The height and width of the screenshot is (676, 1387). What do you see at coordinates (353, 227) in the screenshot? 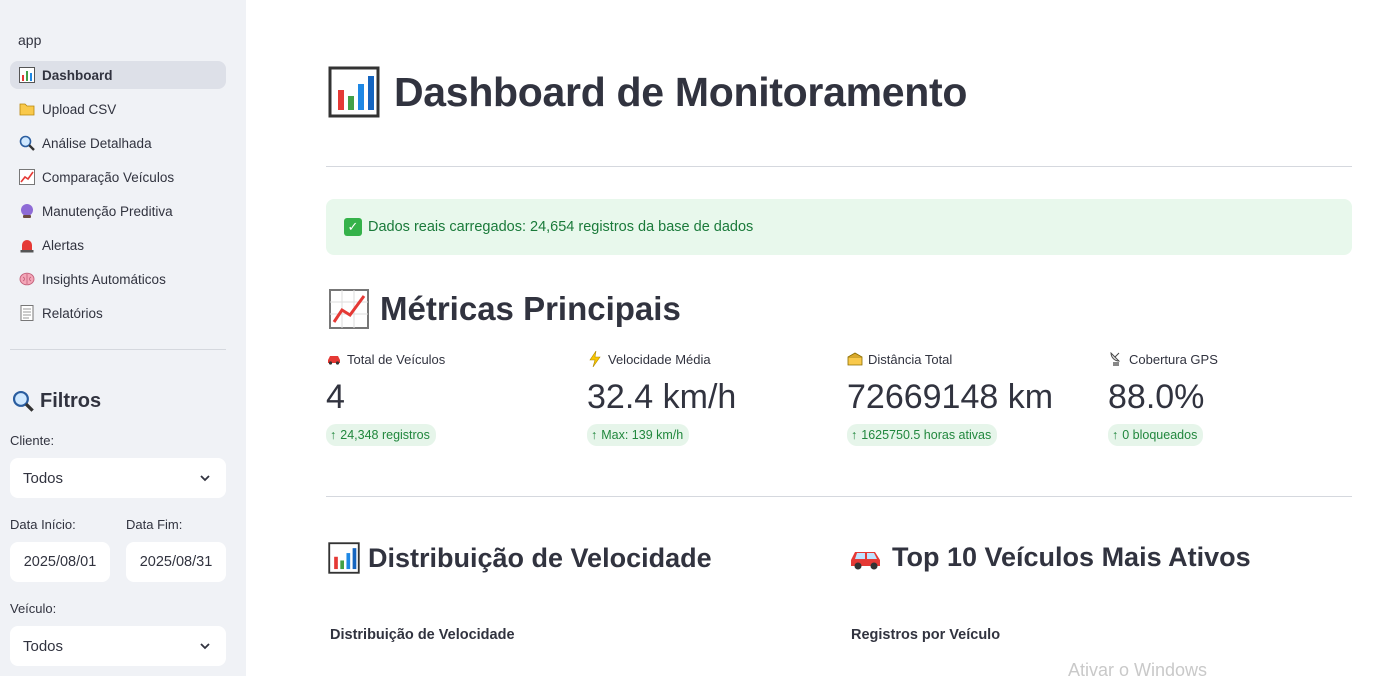
I see `check-icon: ✓` at bounding box center [353, 227].